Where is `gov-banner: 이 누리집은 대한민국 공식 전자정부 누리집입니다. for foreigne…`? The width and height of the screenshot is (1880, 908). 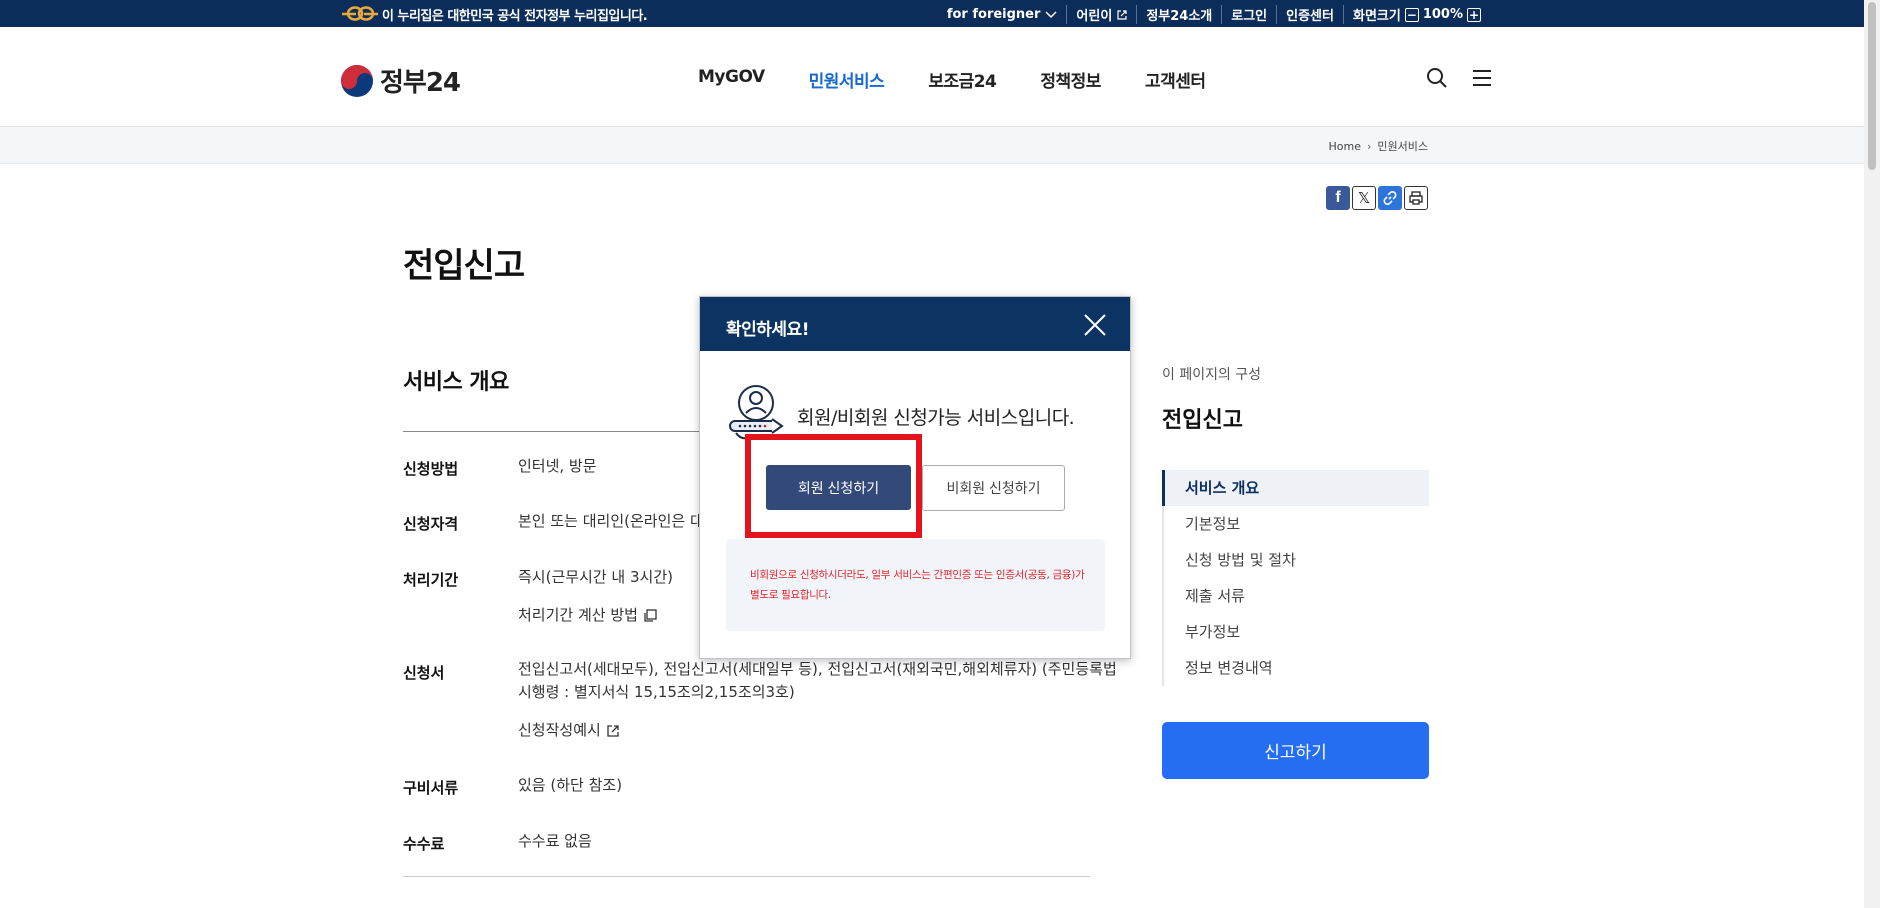 gov-banner: 이 누리집은 대한민국 공식 전자정부 누리집입니다. for foreigne… is located at coordinates (940, 13).